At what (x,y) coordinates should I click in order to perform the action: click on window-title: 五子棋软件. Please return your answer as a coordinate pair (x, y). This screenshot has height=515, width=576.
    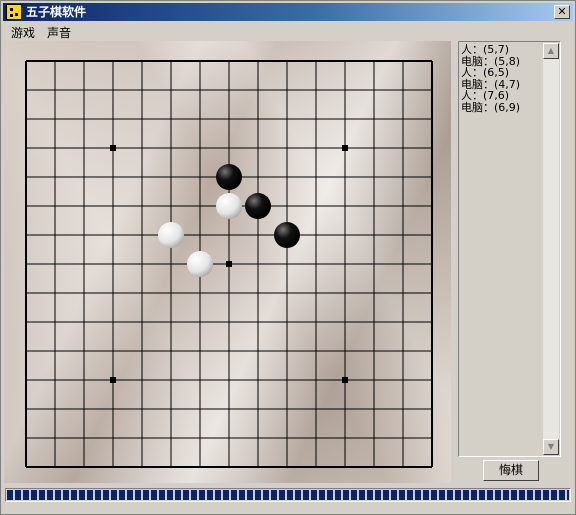
    Looking at the image, I should click on (56, 12).